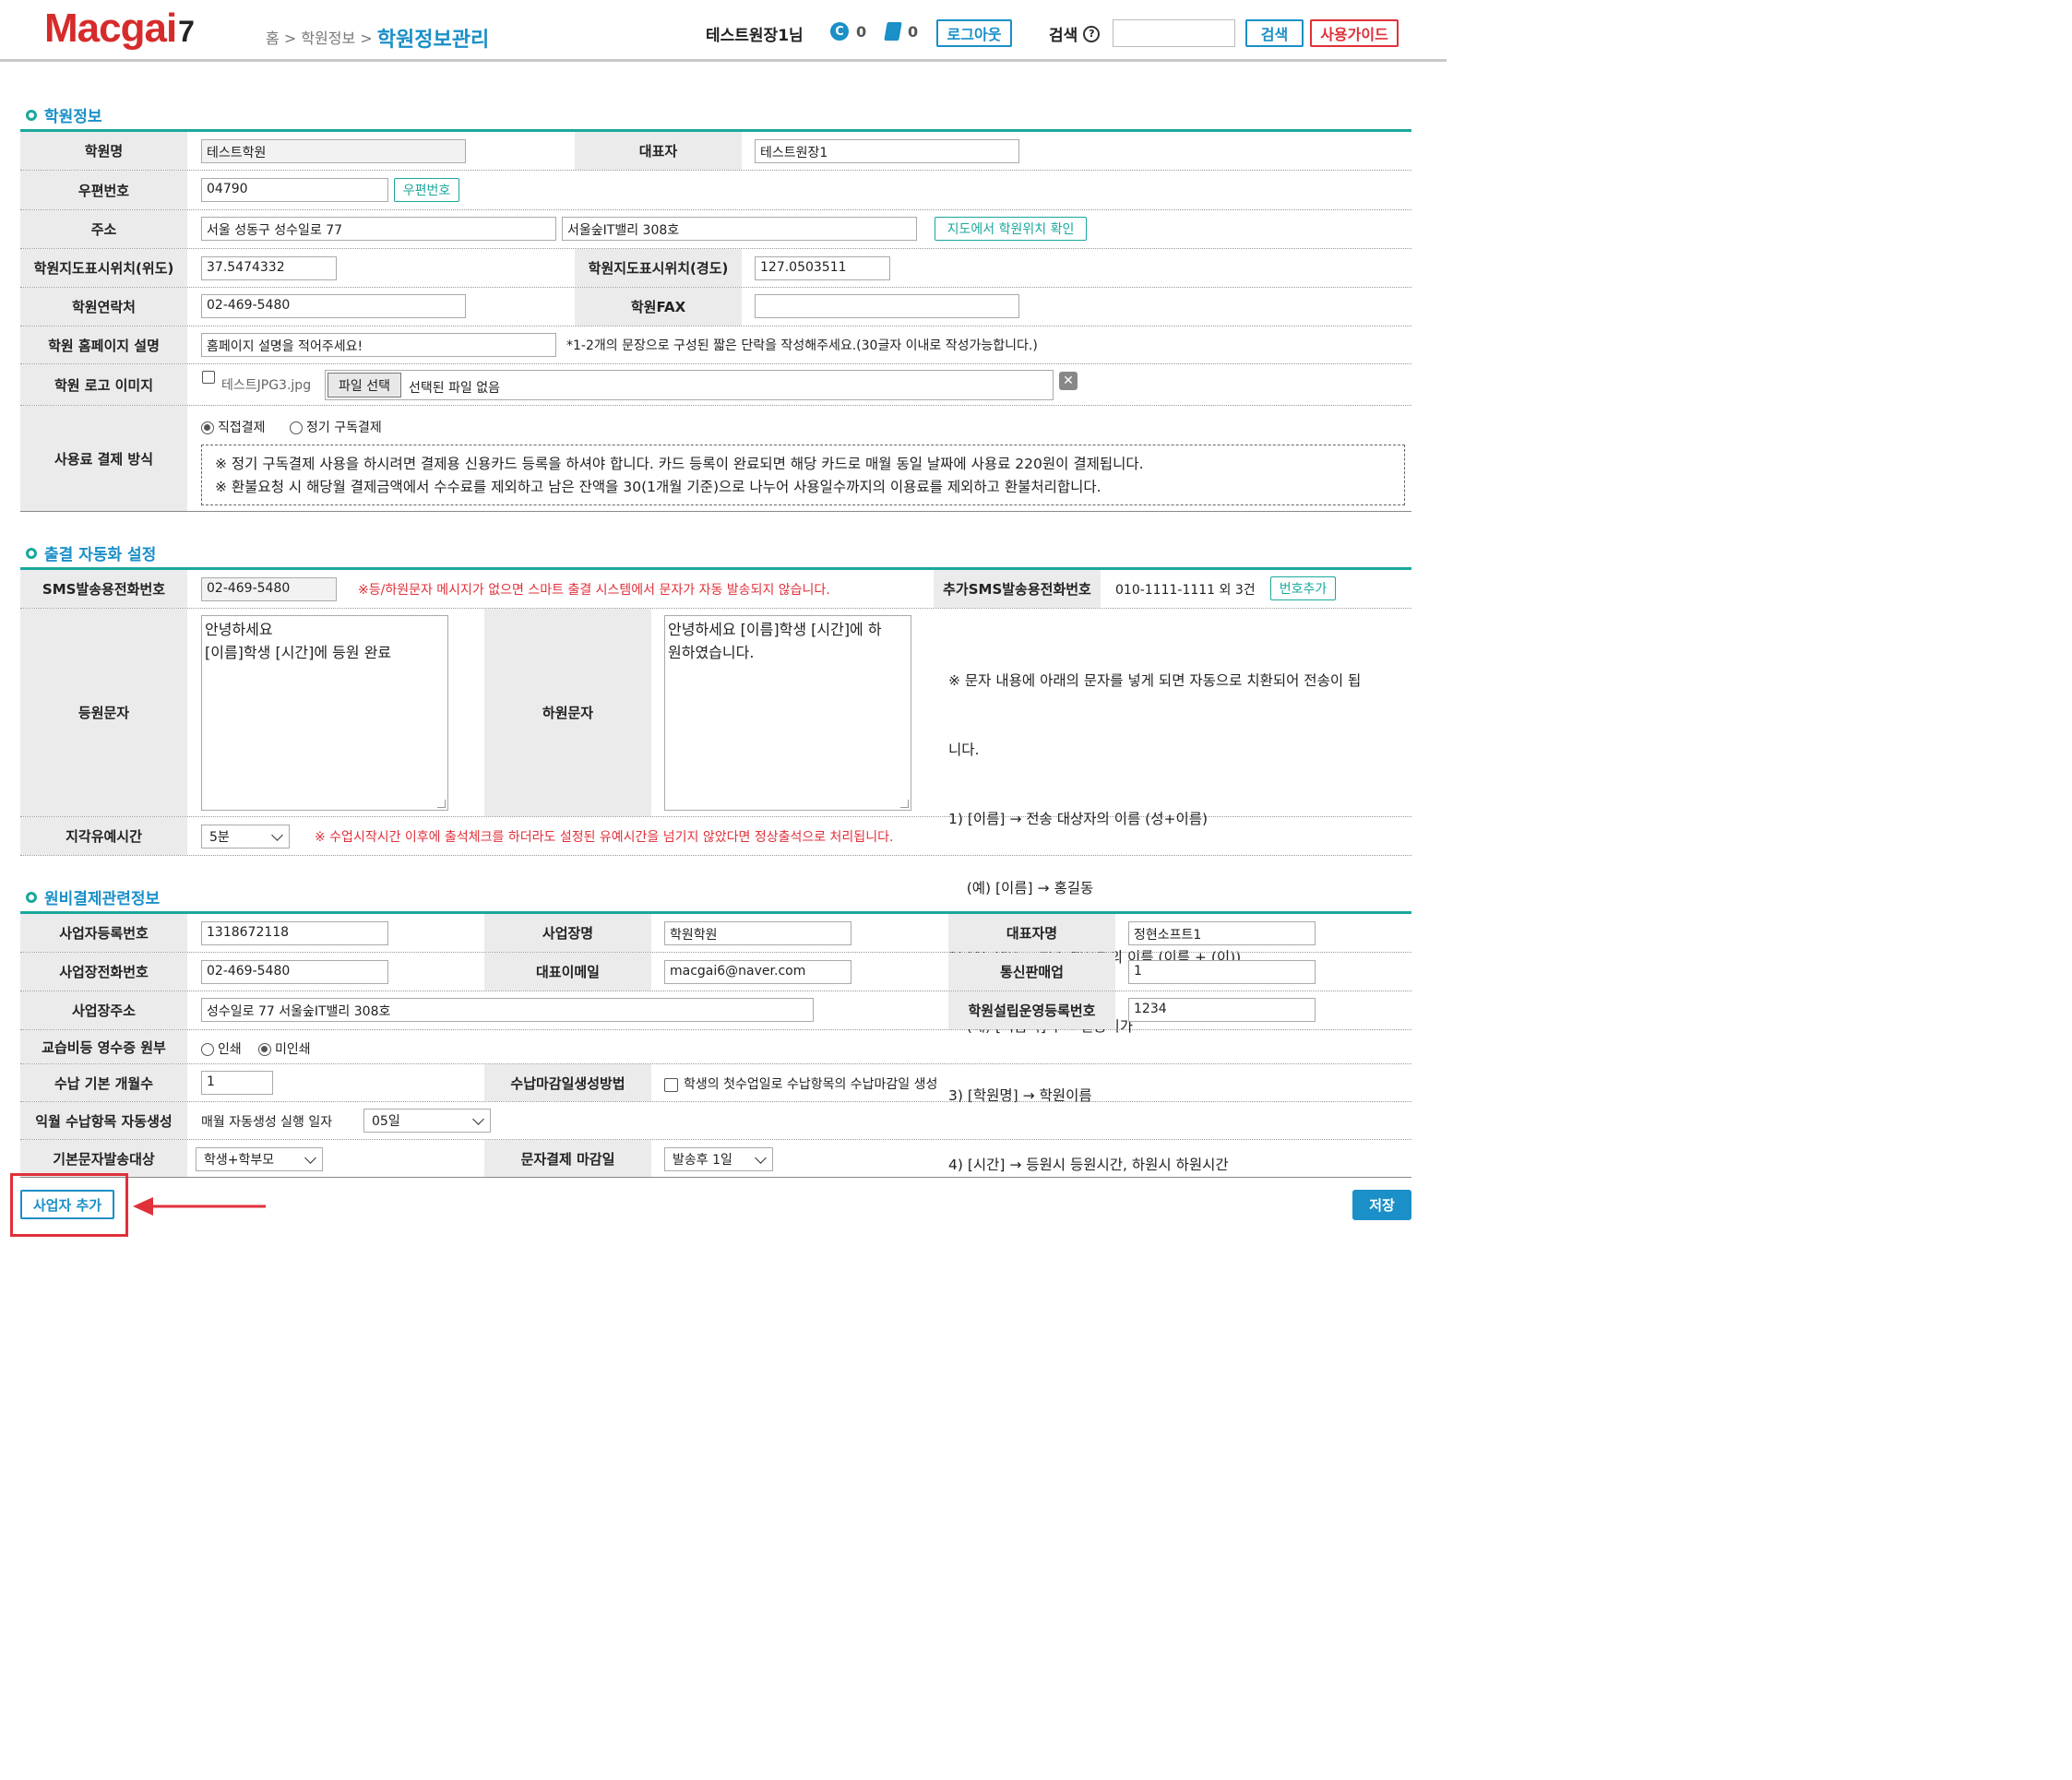 The image size is (2072, 1780). Describe the element at coordinates (893, 32) in the screenshot. I see `ribbon-icon` at that location.